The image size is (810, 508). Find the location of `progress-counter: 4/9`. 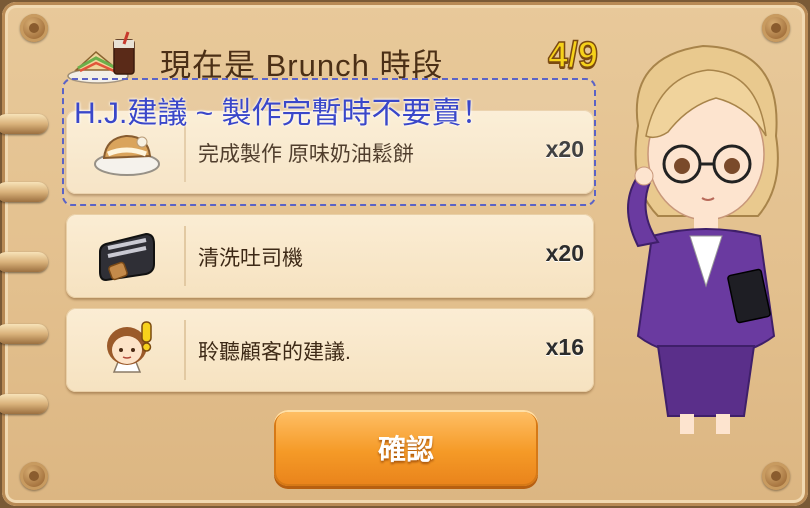

progress-counter: 4/9 is located at coordinates (573, 54).